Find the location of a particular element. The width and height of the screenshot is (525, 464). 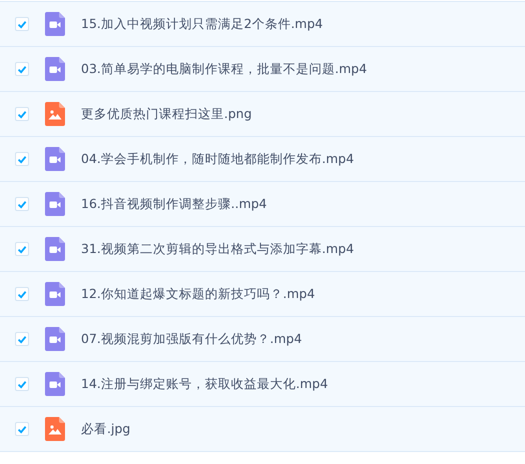

file-name: 07.视频混剪加强版有什么优势？.mp4 is located at coordinates (191, 339).